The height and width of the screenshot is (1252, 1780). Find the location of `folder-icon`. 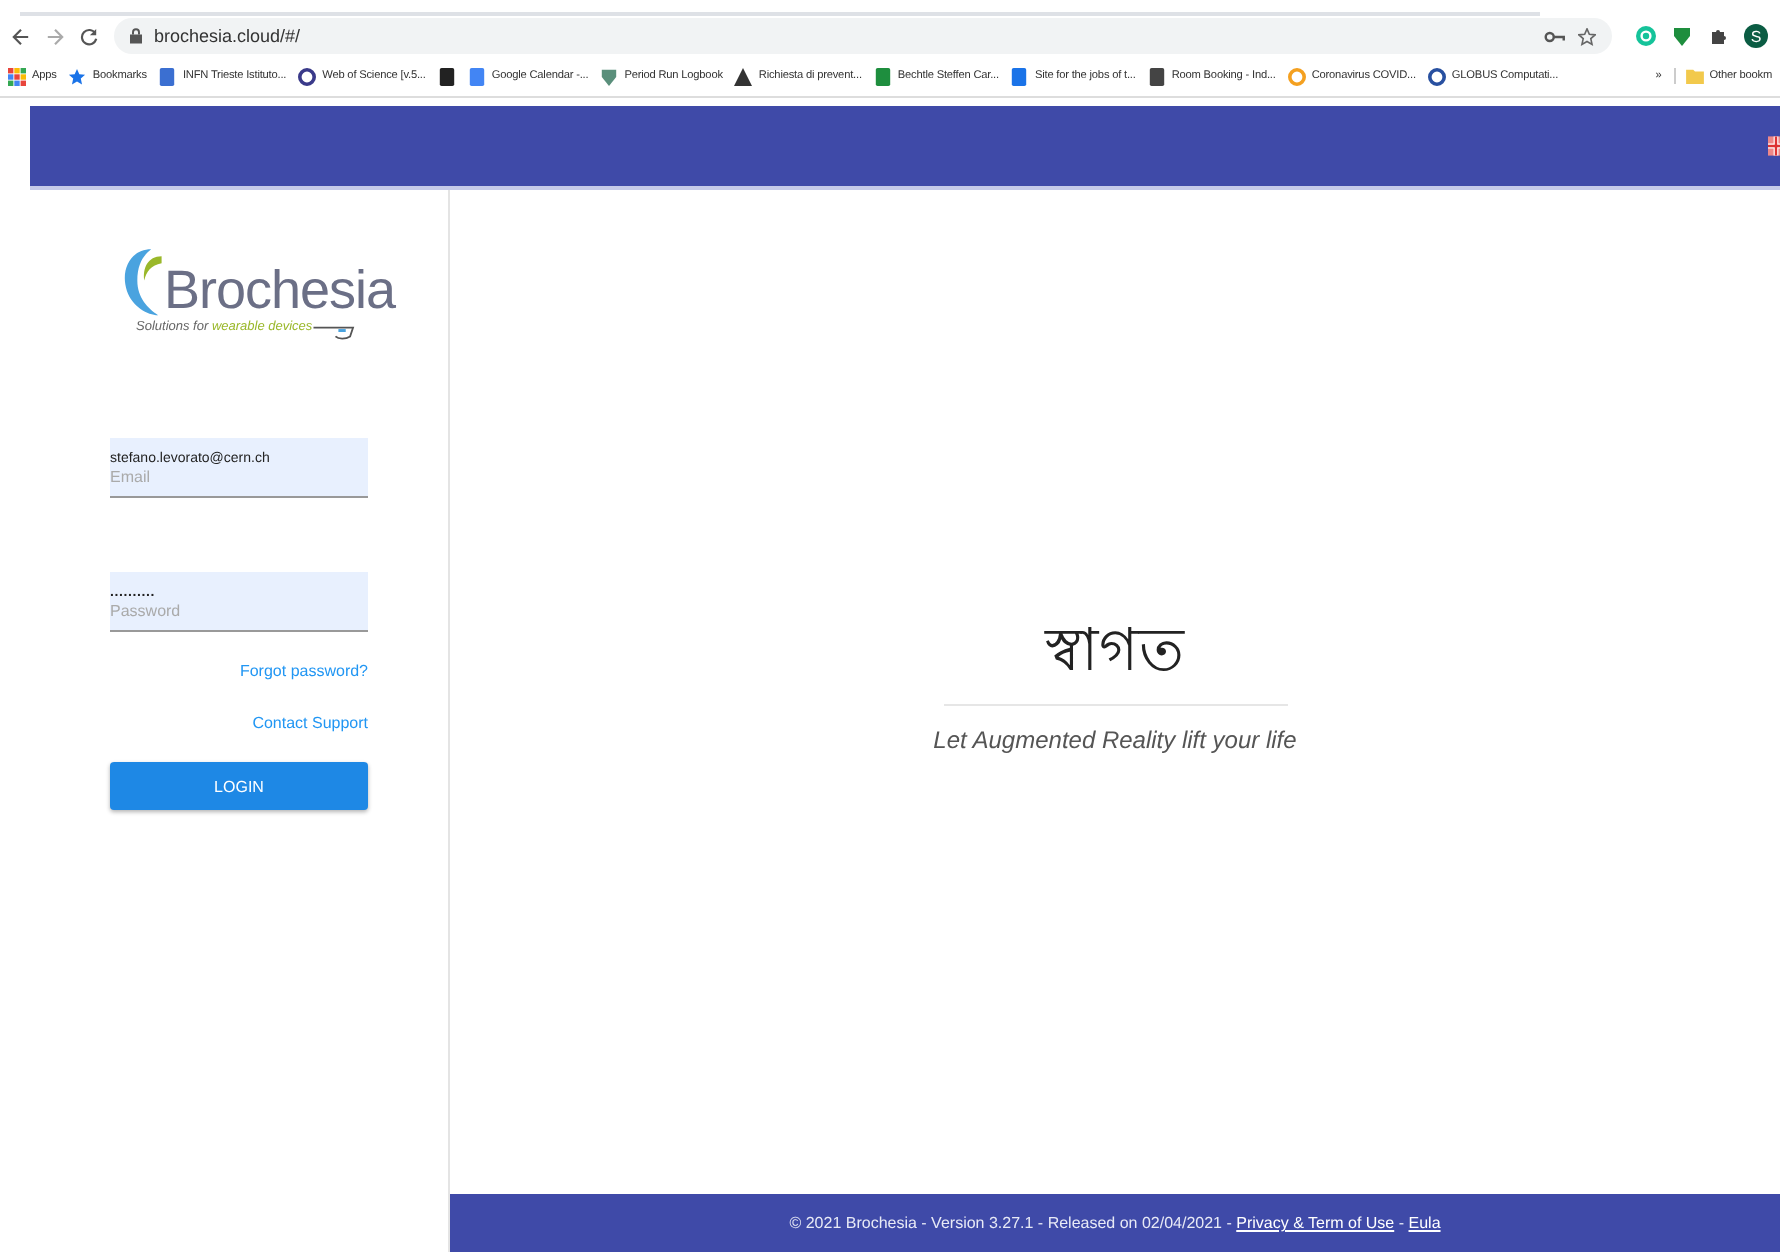

folder-icon is located at coordinates (1694, 76).